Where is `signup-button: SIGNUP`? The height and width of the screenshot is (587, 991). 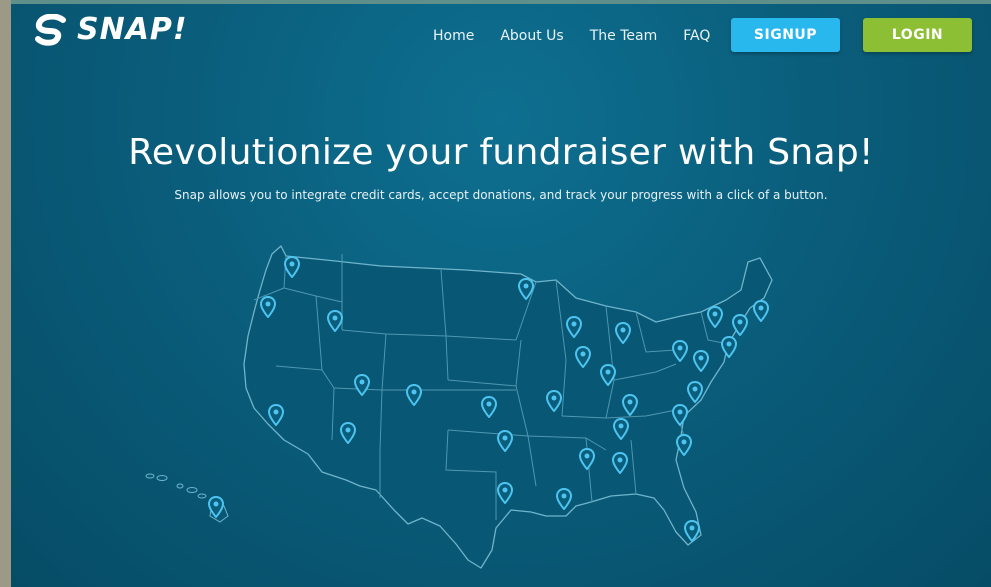
signup-button: SIGNUP is located at coordinates (785, 35).